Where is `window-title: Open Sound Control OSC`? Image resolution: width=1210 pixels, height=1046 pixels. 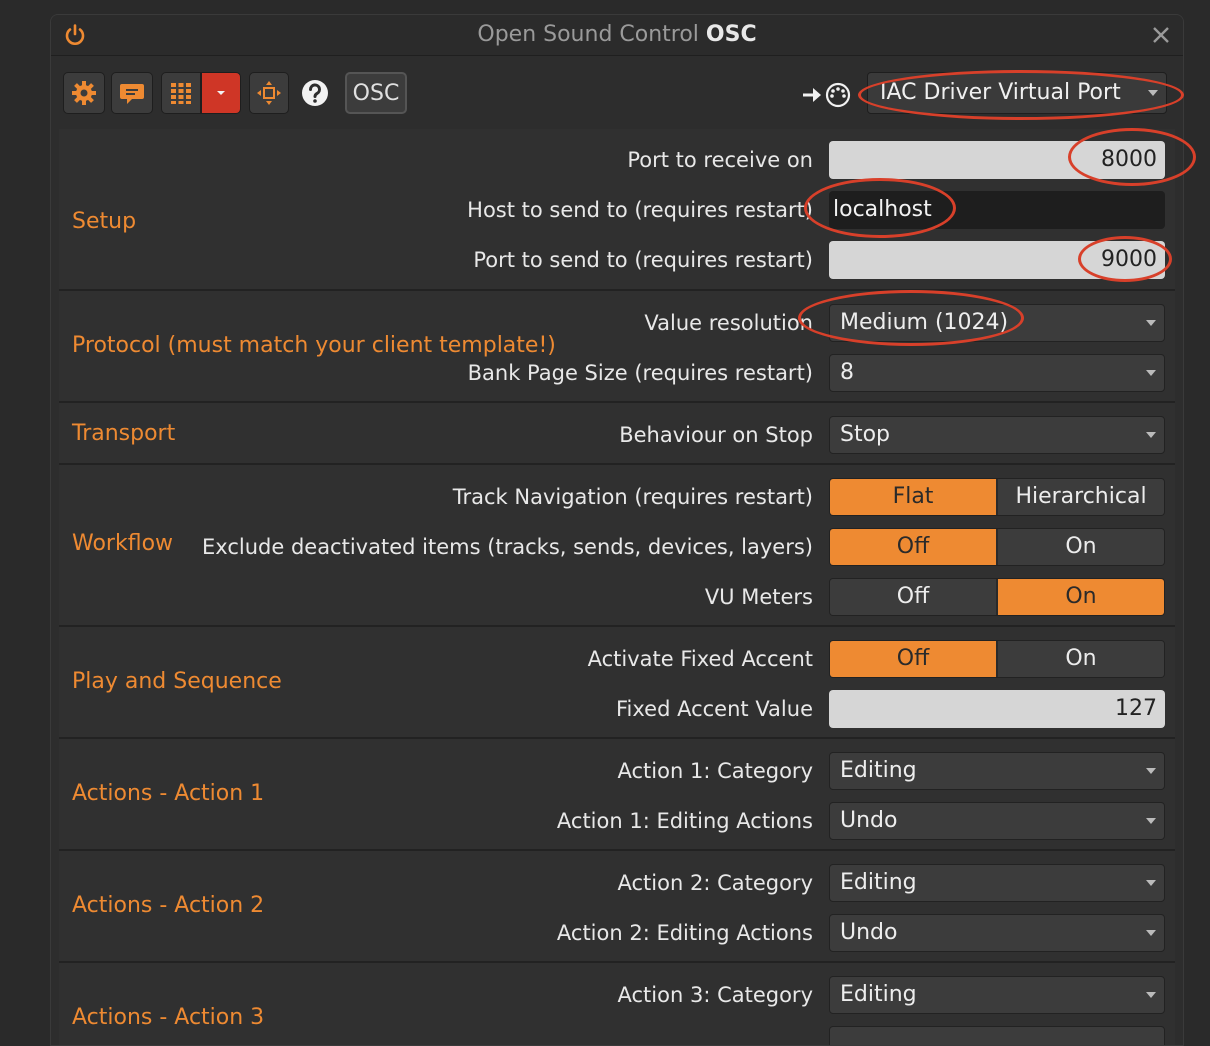 window-title: Open Sound Control OSC is located at coordinates (617, 35).